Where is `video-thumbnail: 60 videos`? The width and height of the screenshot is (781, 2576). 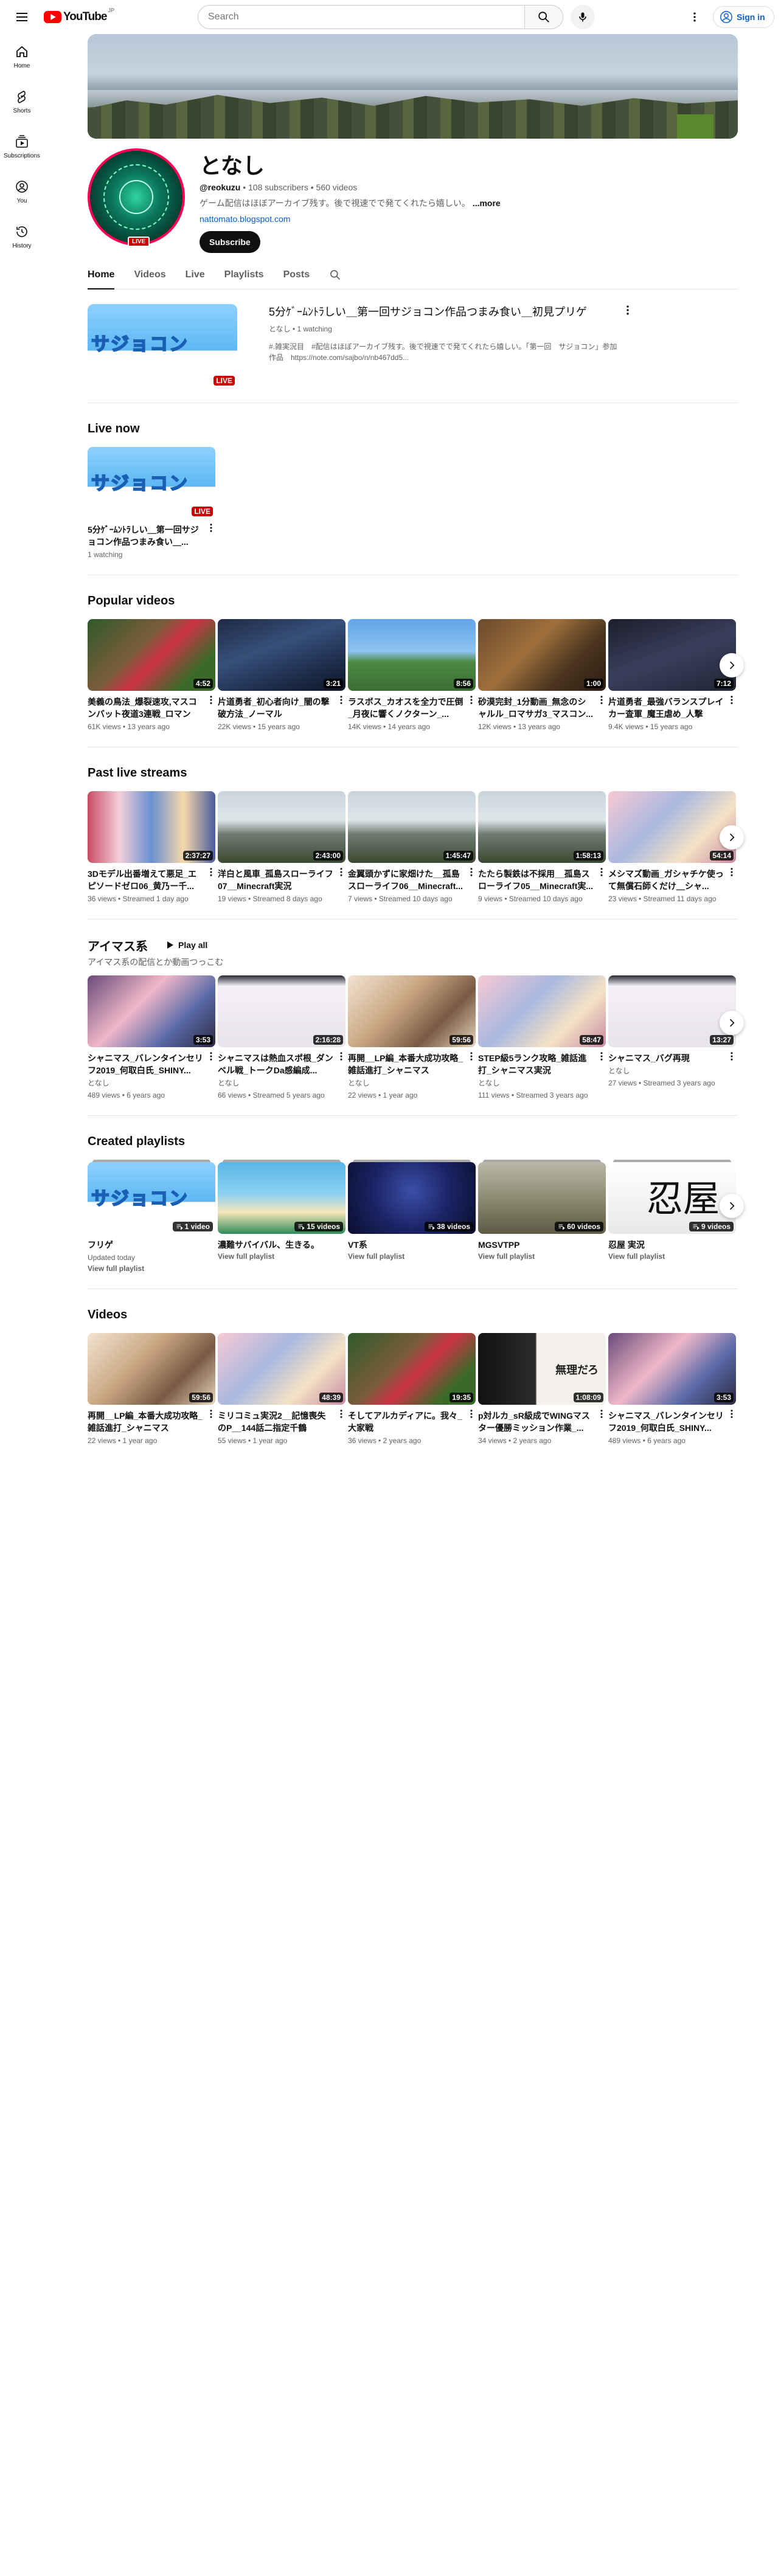 video-thumbnail: 60 videos is located at coordinates (542, 1198).